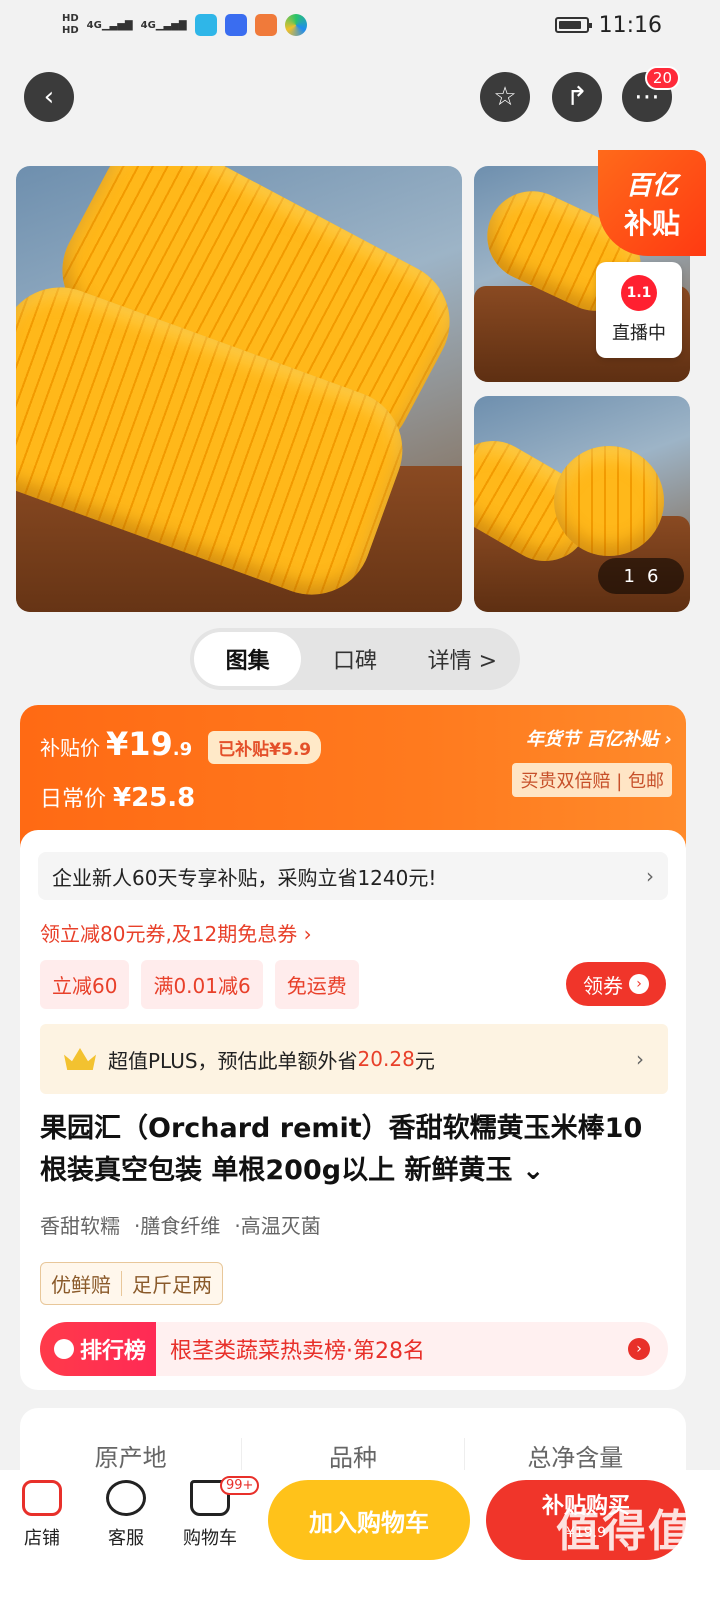 This screenshot has width=720, height=1600. I want to click on promo-chips: 立减60 满0.01减6 免运费, so click(199, 984).